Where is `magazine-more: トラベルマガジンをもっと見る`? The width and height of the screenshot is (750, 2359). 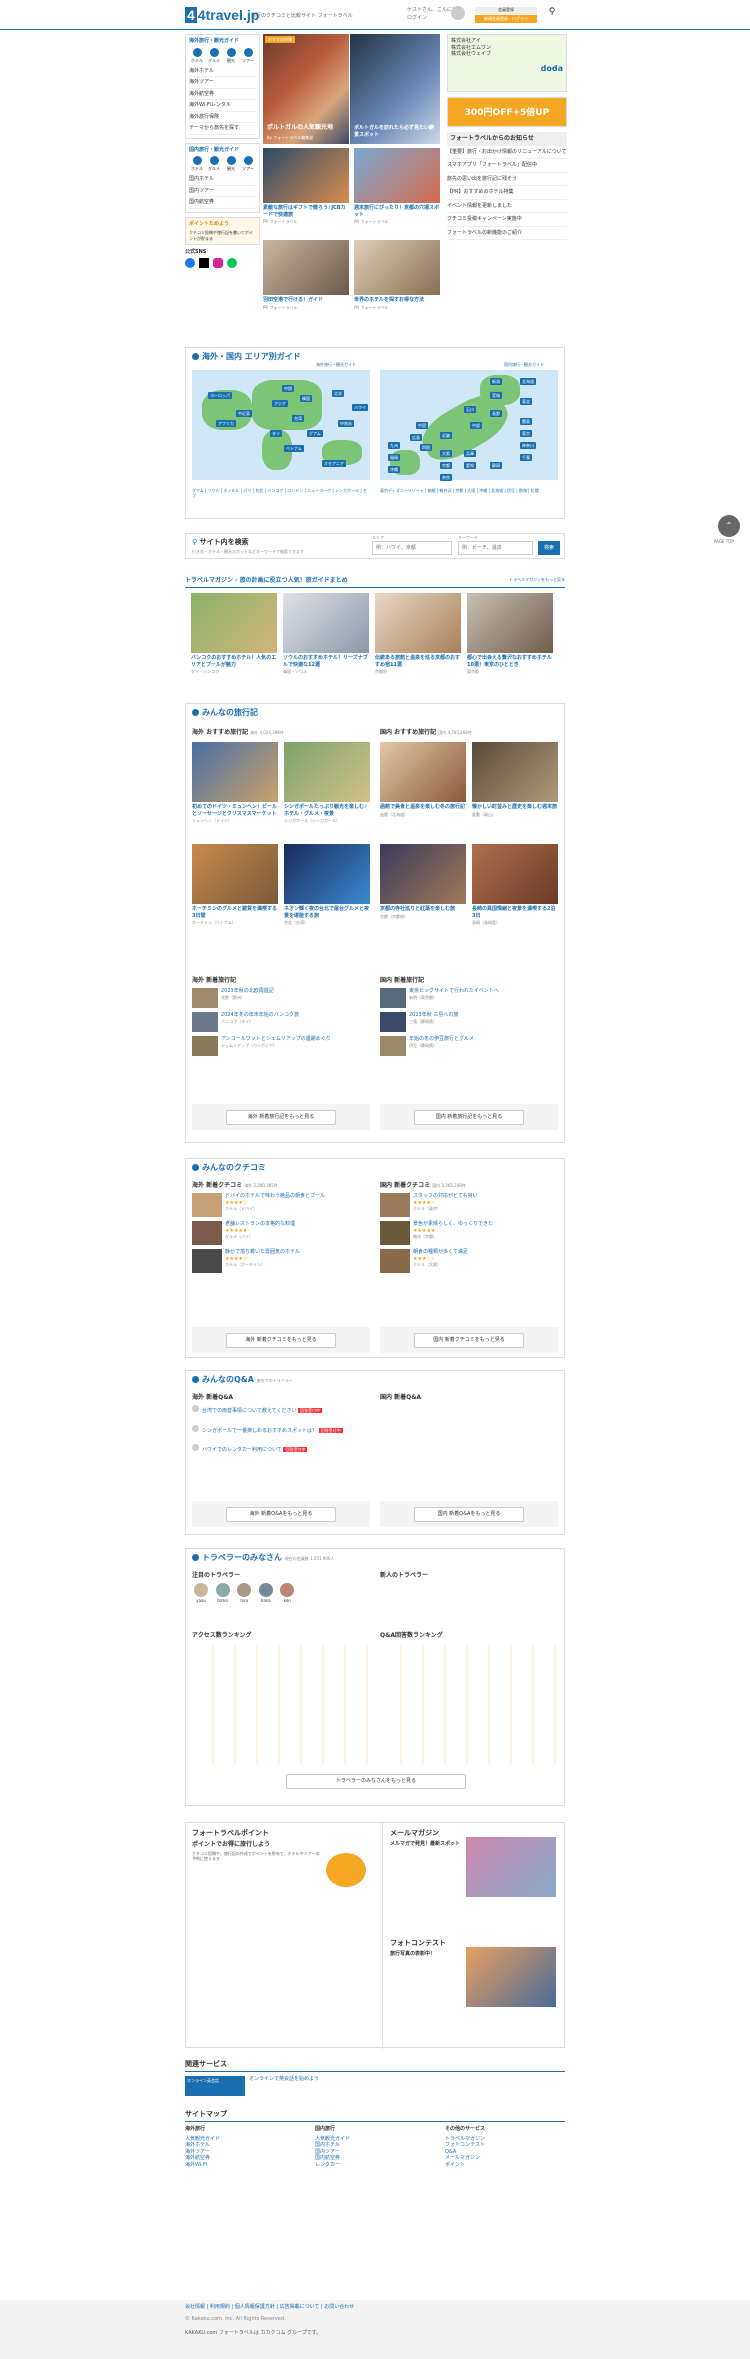
magazine-more: トラベルマガジンをもっと見る is located at coordinates (537, 579).